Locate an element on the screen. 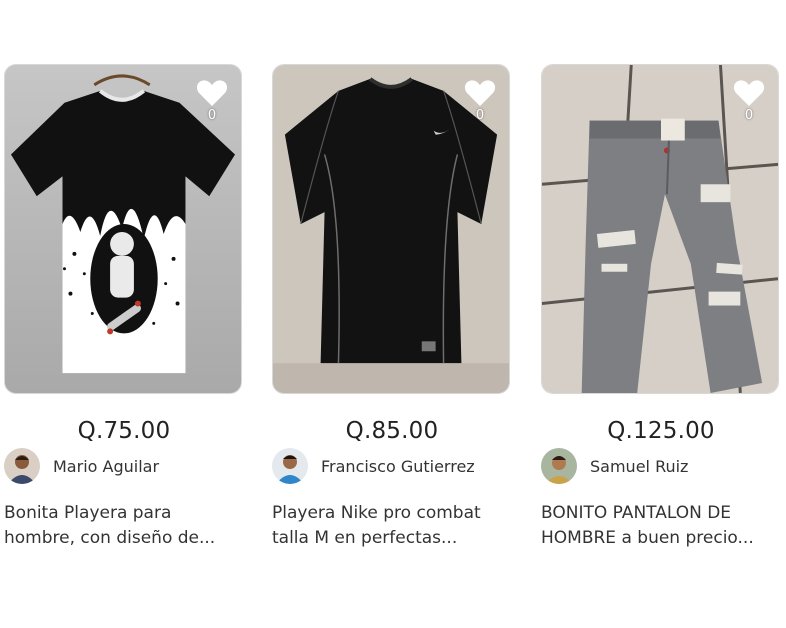 The image size is (786, 628). seller-info: Mario Aguilar is located at coordinates (124, 466).